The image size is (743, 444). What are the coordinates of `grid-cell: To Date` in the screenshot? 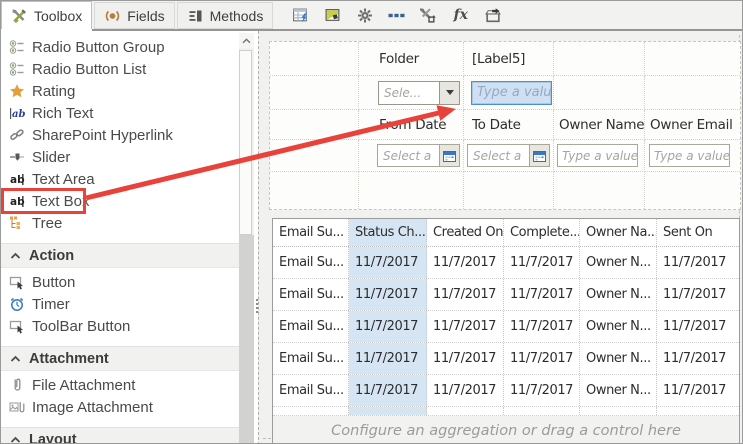 It's located at (509, 125).